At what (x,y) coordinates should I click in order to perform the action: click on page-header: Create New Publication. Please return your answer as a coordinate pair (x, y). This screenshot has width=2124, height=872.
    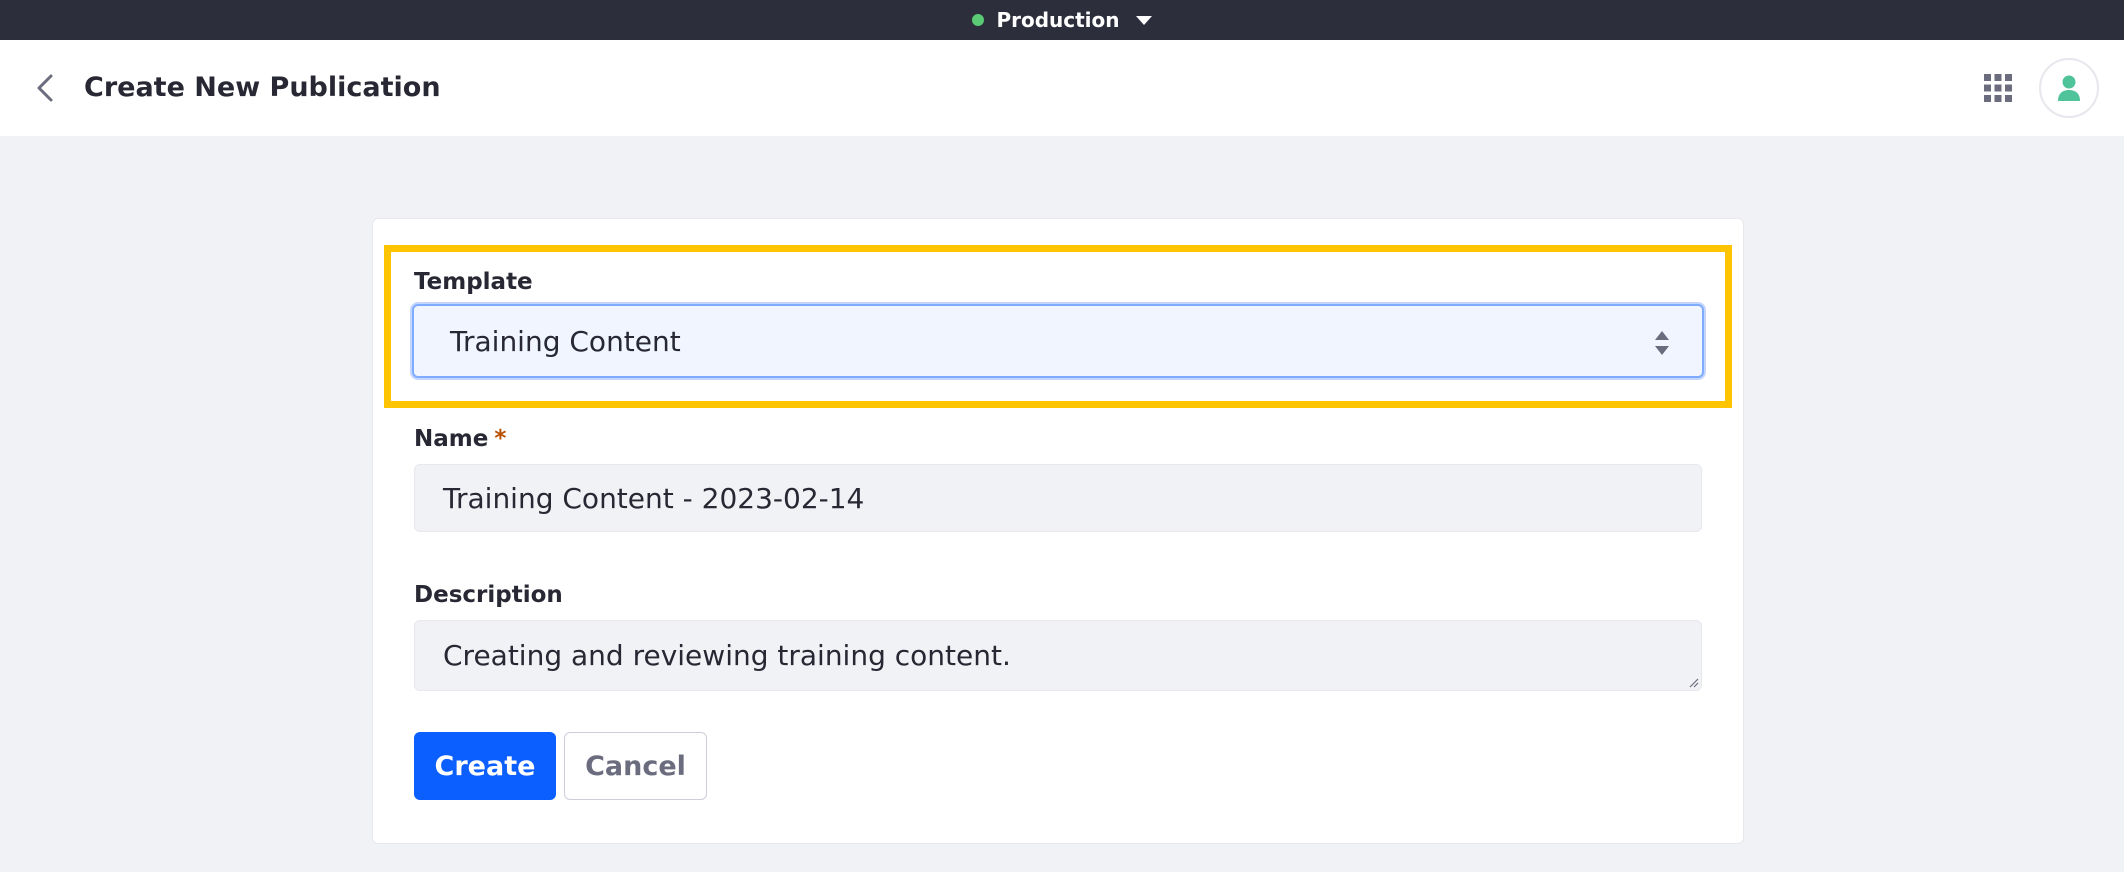
    Looking at the image, I should click on (1062, 88).